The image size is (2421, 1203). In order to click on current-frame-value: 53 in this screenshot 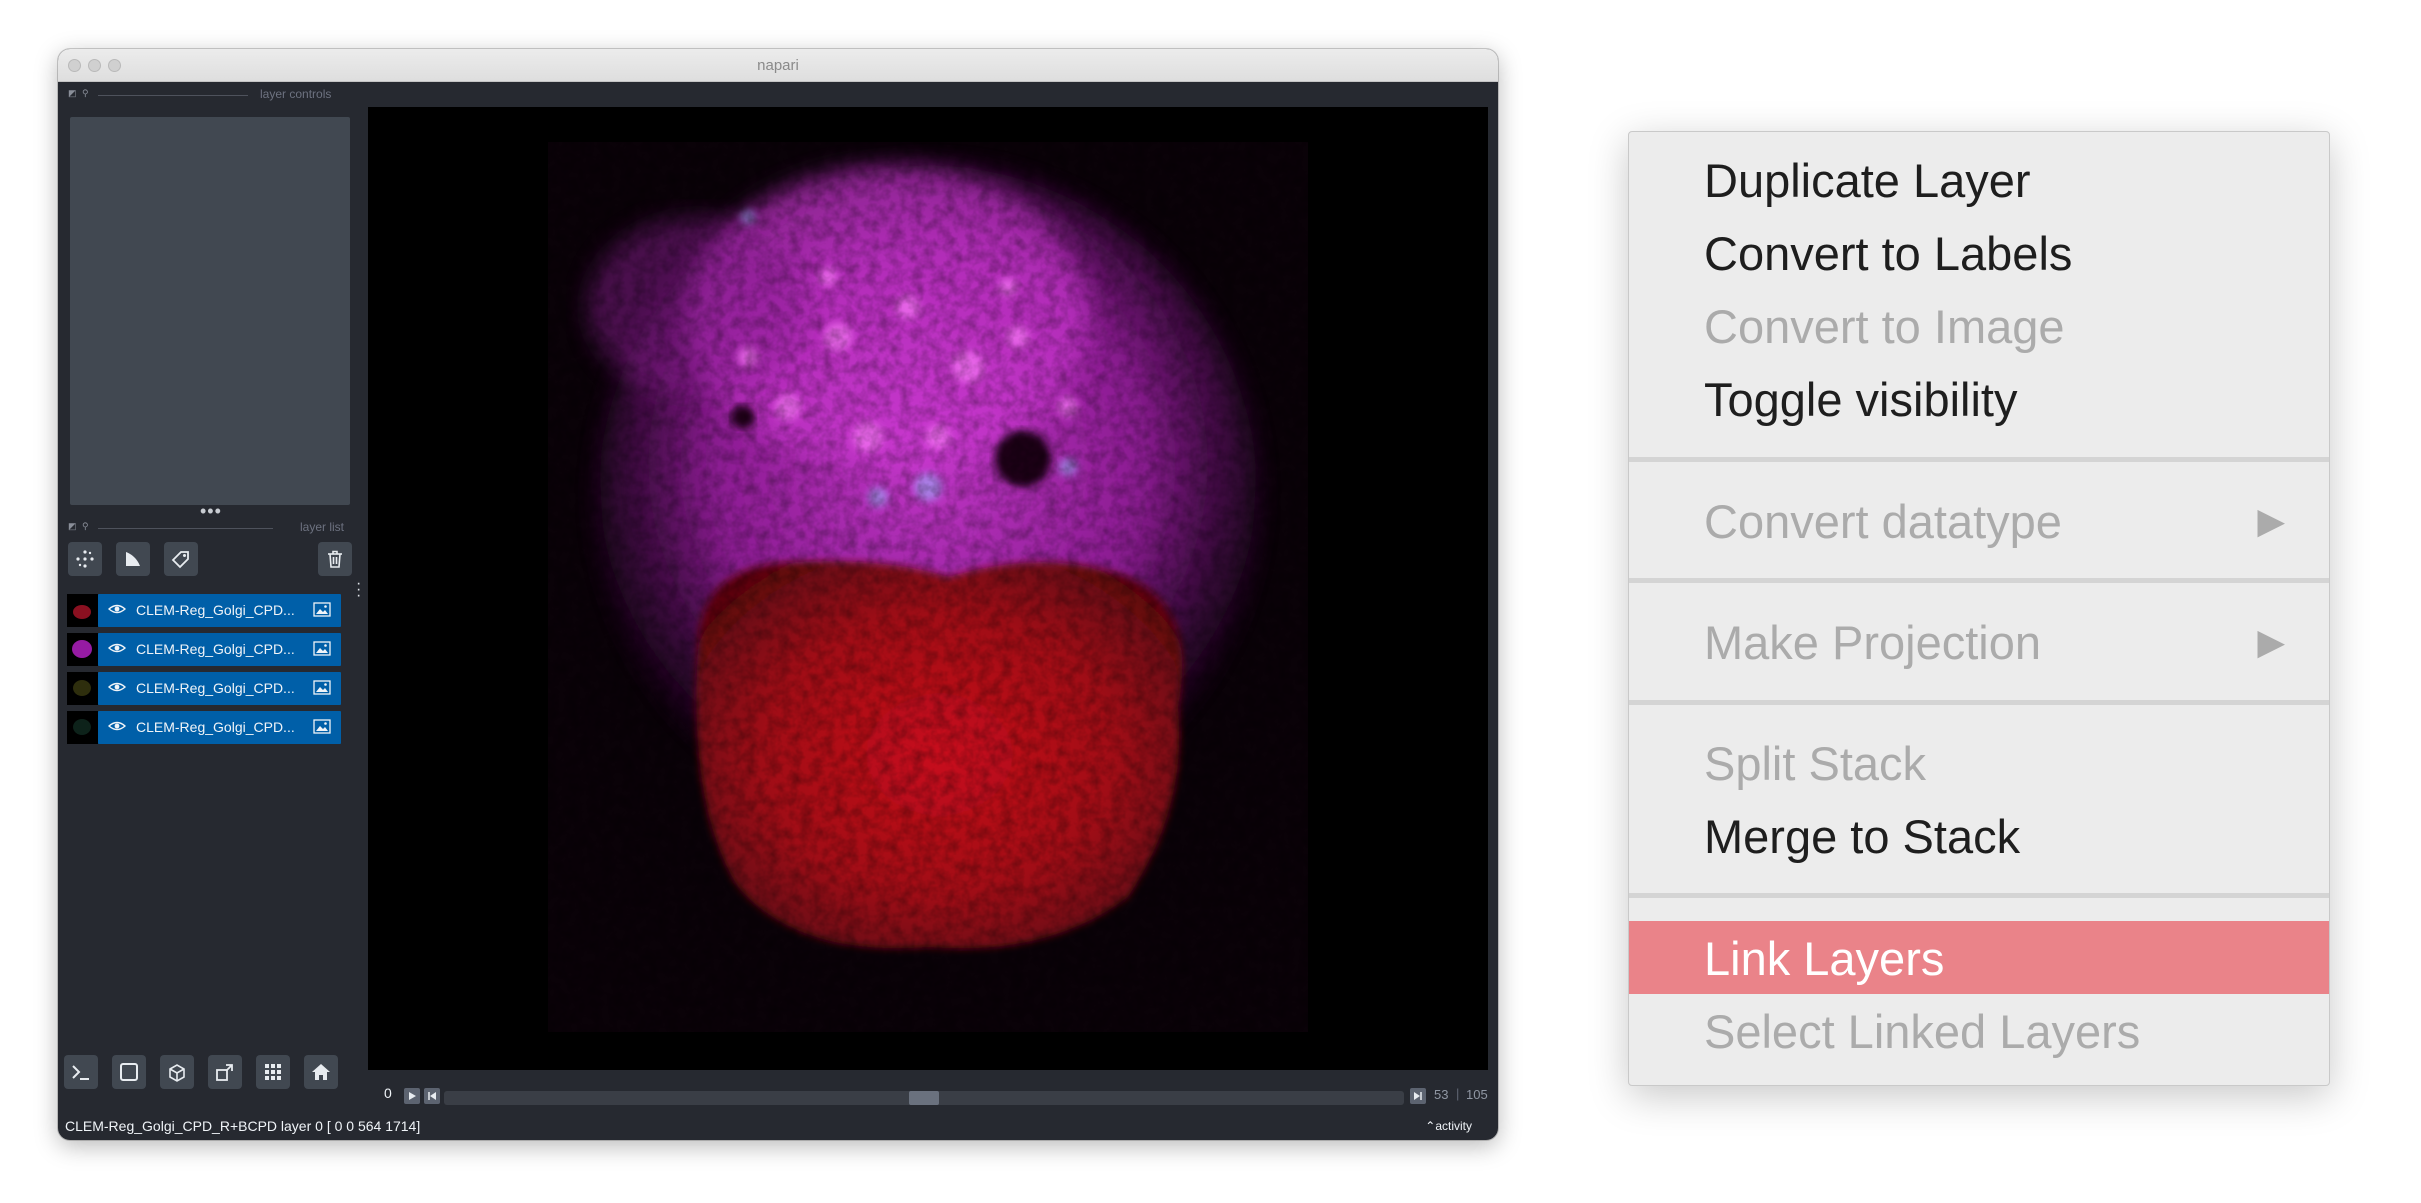, I will do `click(1441, 1094)`.